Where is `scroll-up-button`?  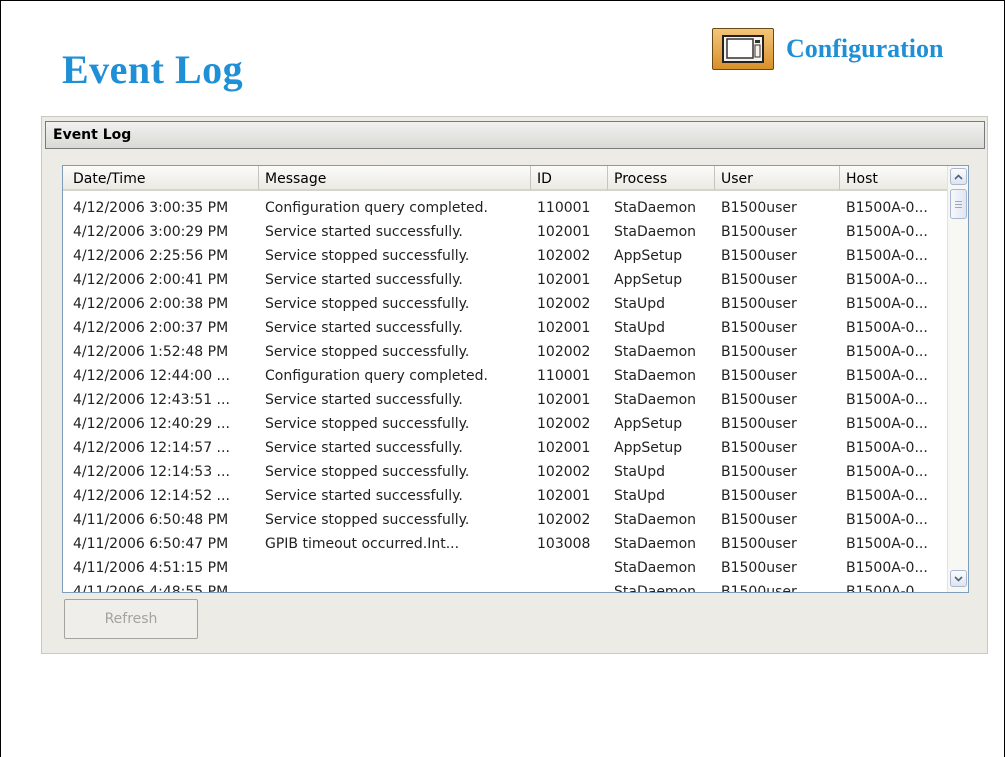
scroll-up-button is located at coordinates (958, 176).